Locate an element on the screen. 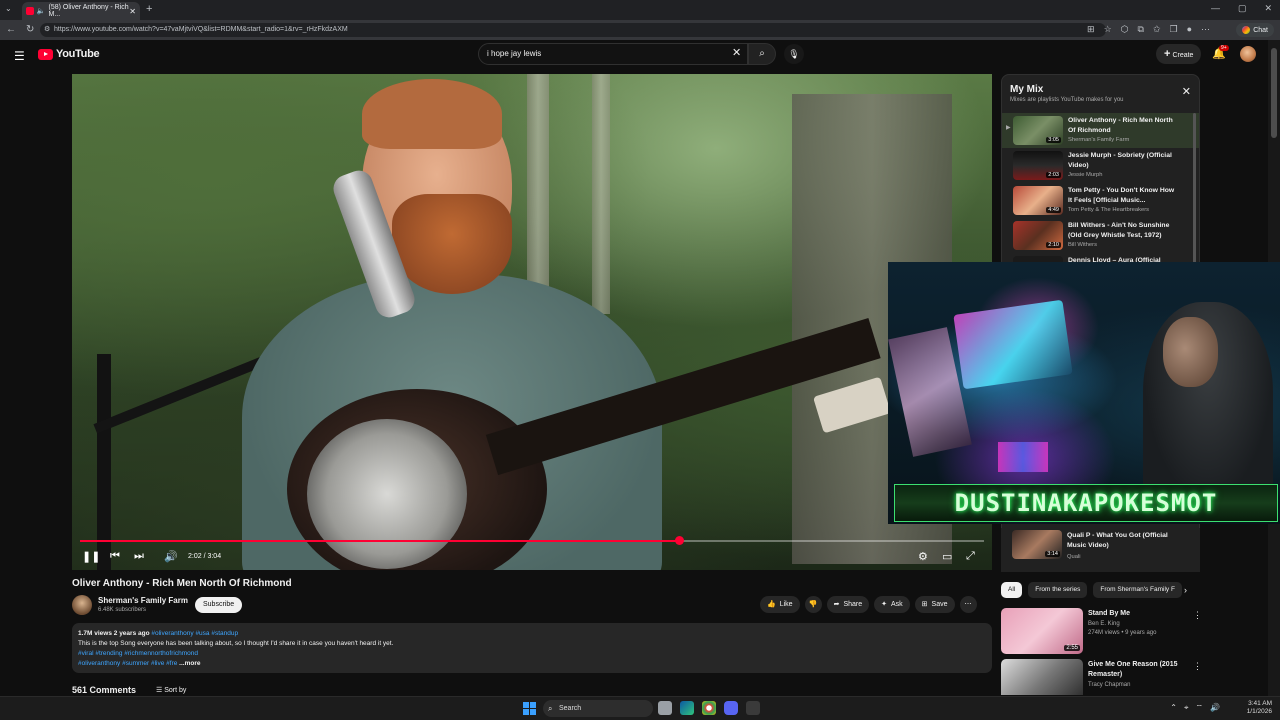 The width and height of the screenshot is (1280, 720). nav-buttons: ← ↻ is located at coordinates (20, 29).